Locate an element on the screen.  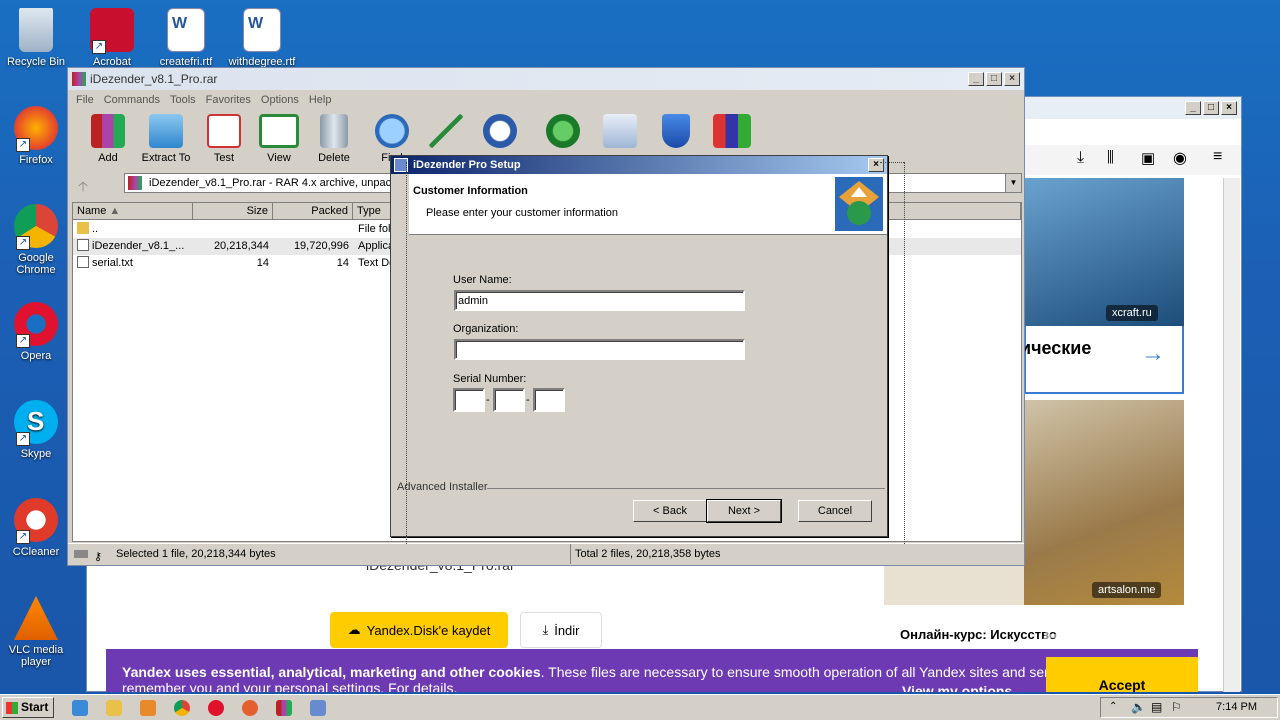
toolbar-protect-button is located at coordinates (676, 133).